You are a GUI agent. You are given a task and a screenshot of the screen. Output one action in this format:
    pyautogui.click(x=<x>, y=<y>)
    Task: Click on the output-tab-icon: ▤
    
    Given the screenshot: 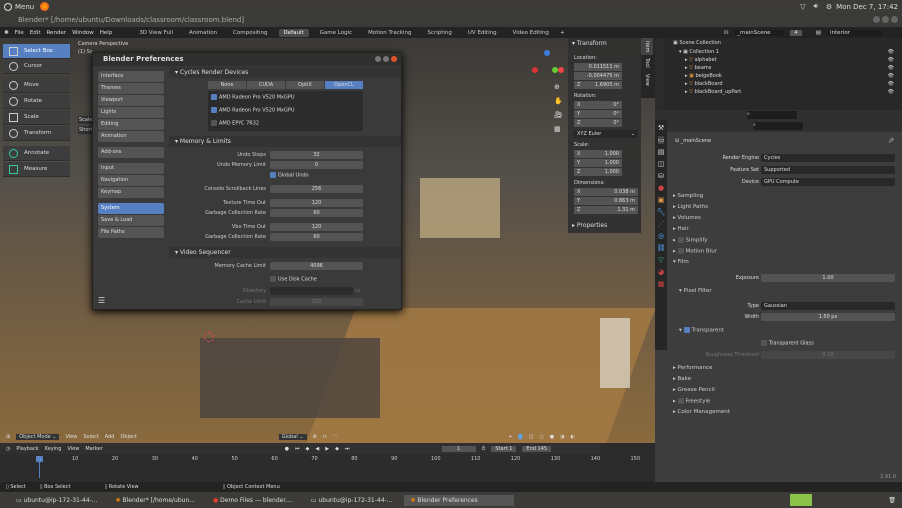 What is the action you would take?
    pyautogui.click(x=661, y=152)
    